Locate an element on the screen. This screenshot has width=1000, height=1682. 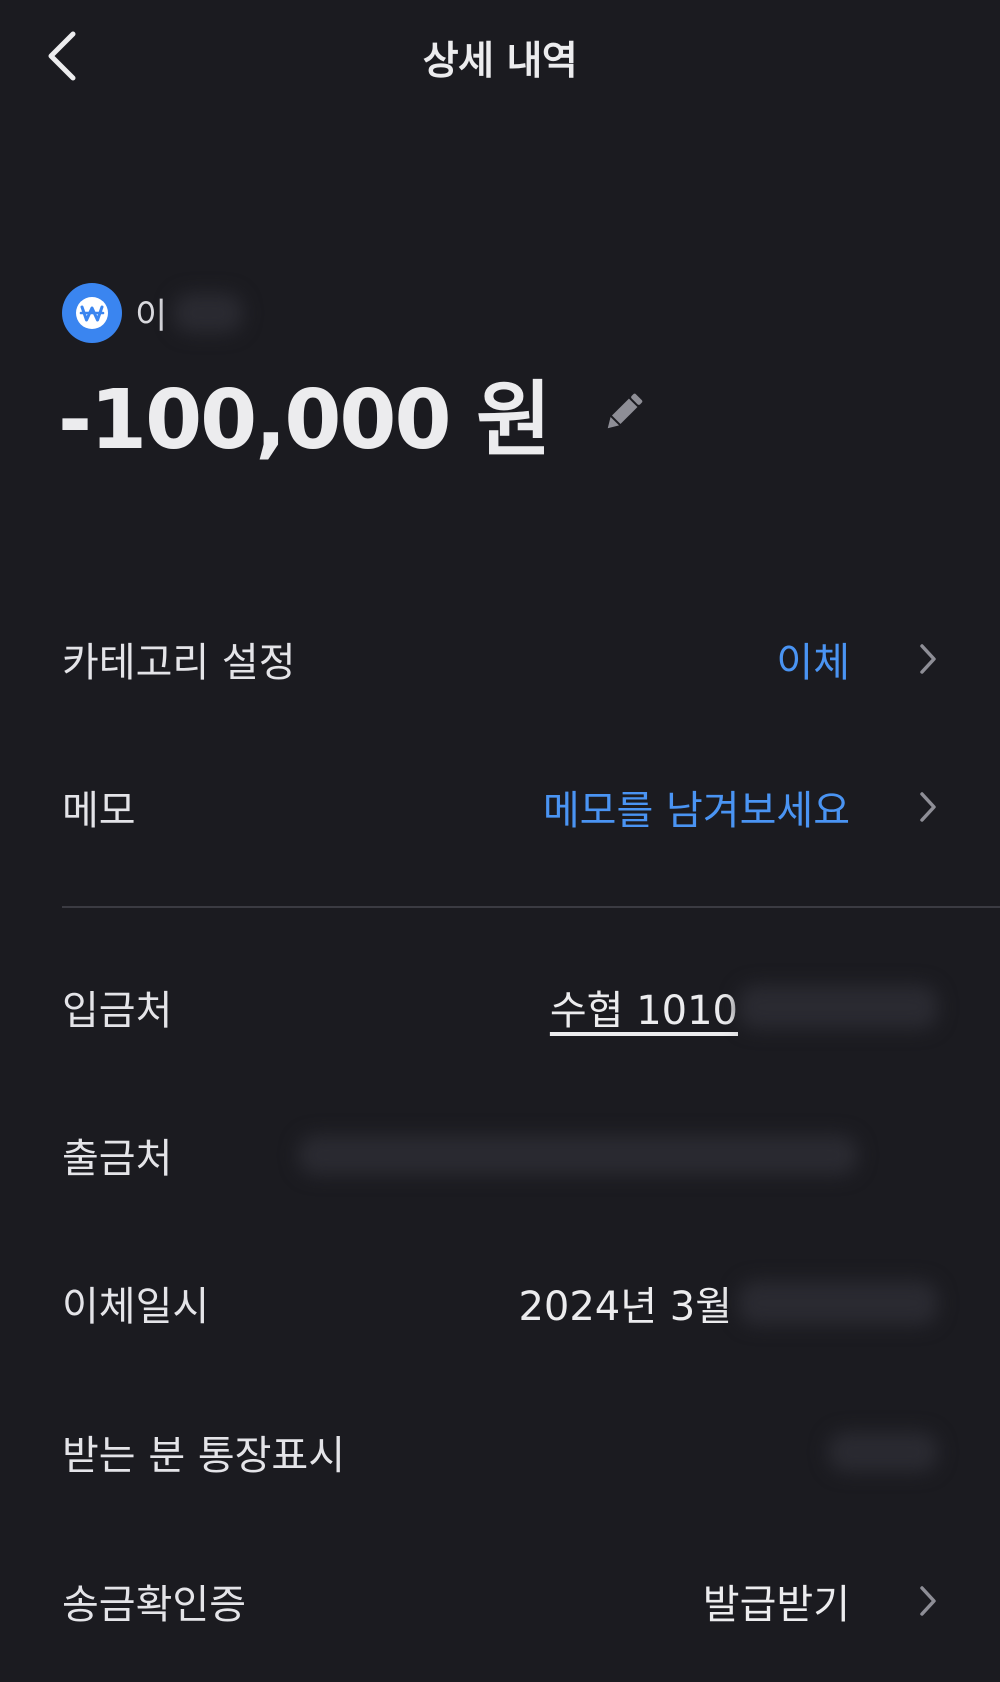
pencil-icon is located at coordinates (624, 411).